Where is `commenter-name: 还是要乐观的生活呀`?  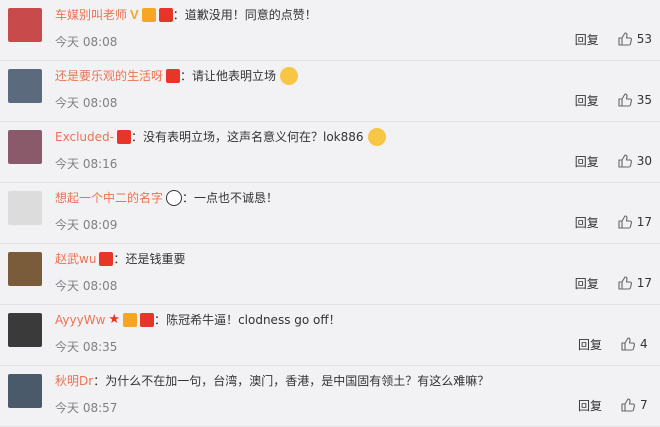
commenter-name: 还是要乐观的生活呀 is located at coordinates (109, 76).